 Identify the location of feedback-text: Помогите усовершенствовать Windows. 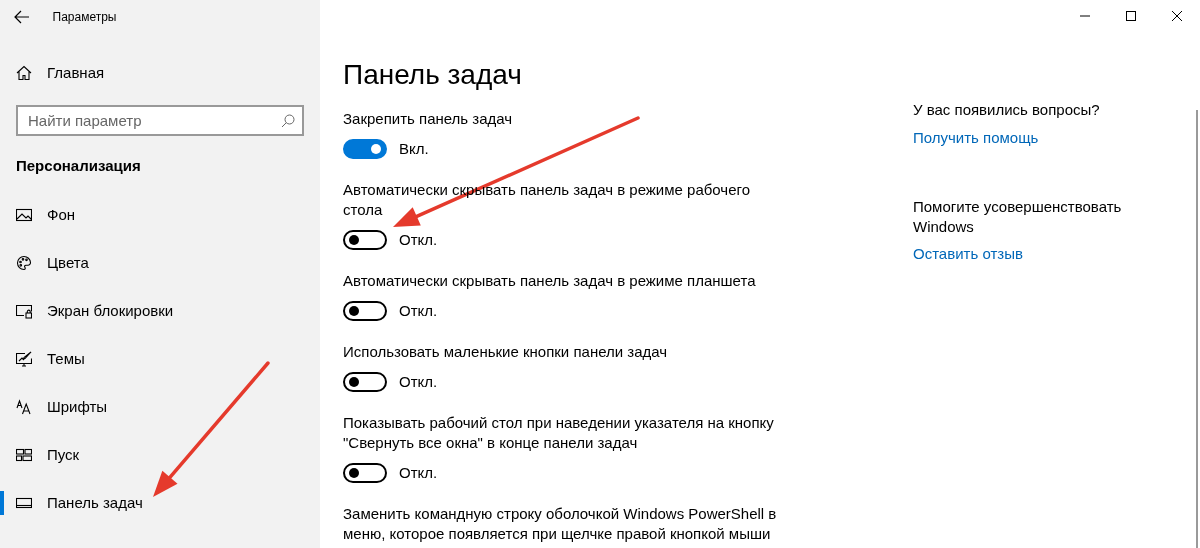
(1018, 216).